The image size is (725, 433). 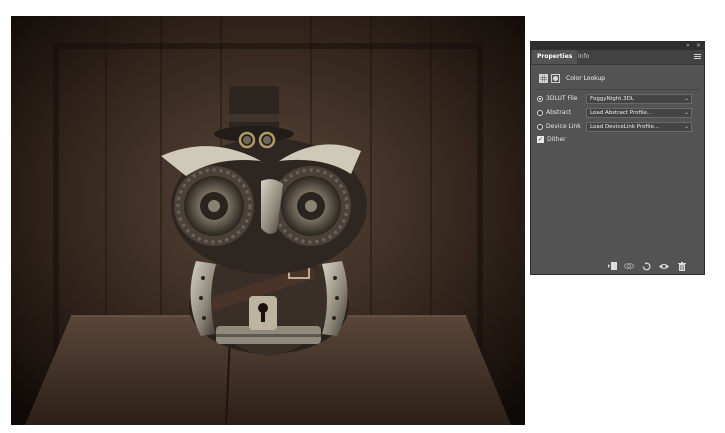 What do you see at coordinates (682, 266) in the screenshot?
I see `trash-icon` at bounding box center [682, 266].